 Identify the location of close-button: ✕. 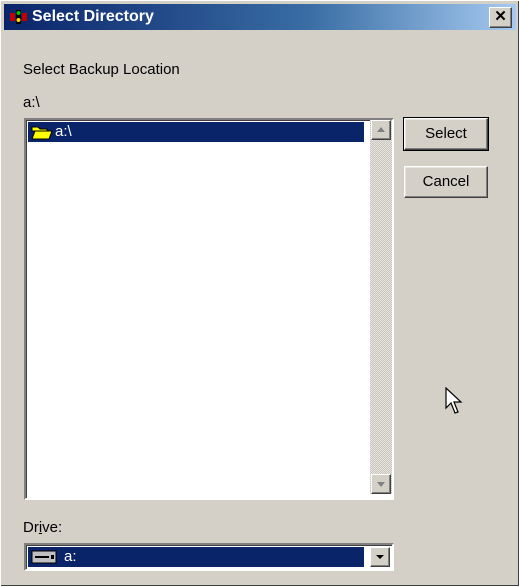
(500, 17).